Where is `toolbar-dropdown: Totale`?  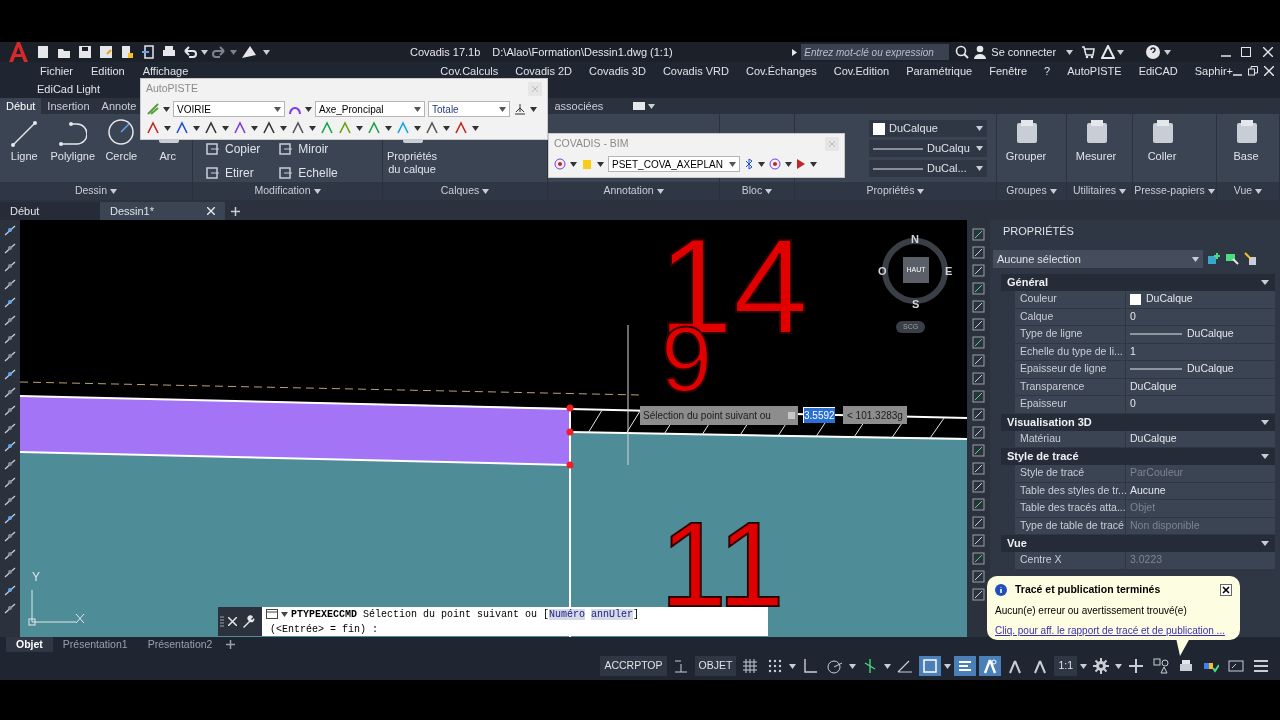
toolbar-dropdown: Totale is located at coordinates (469, 109).